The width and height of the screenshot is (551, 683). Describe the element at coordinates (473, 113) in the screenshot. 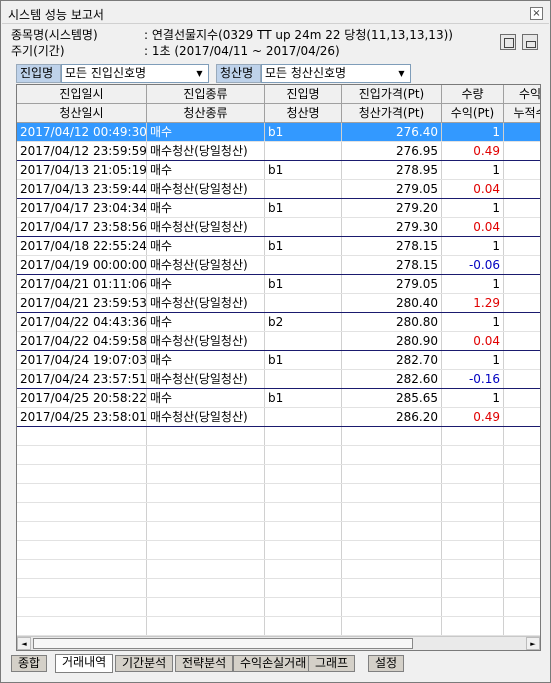

I see `column-header: 수익(Pt)` at that location.